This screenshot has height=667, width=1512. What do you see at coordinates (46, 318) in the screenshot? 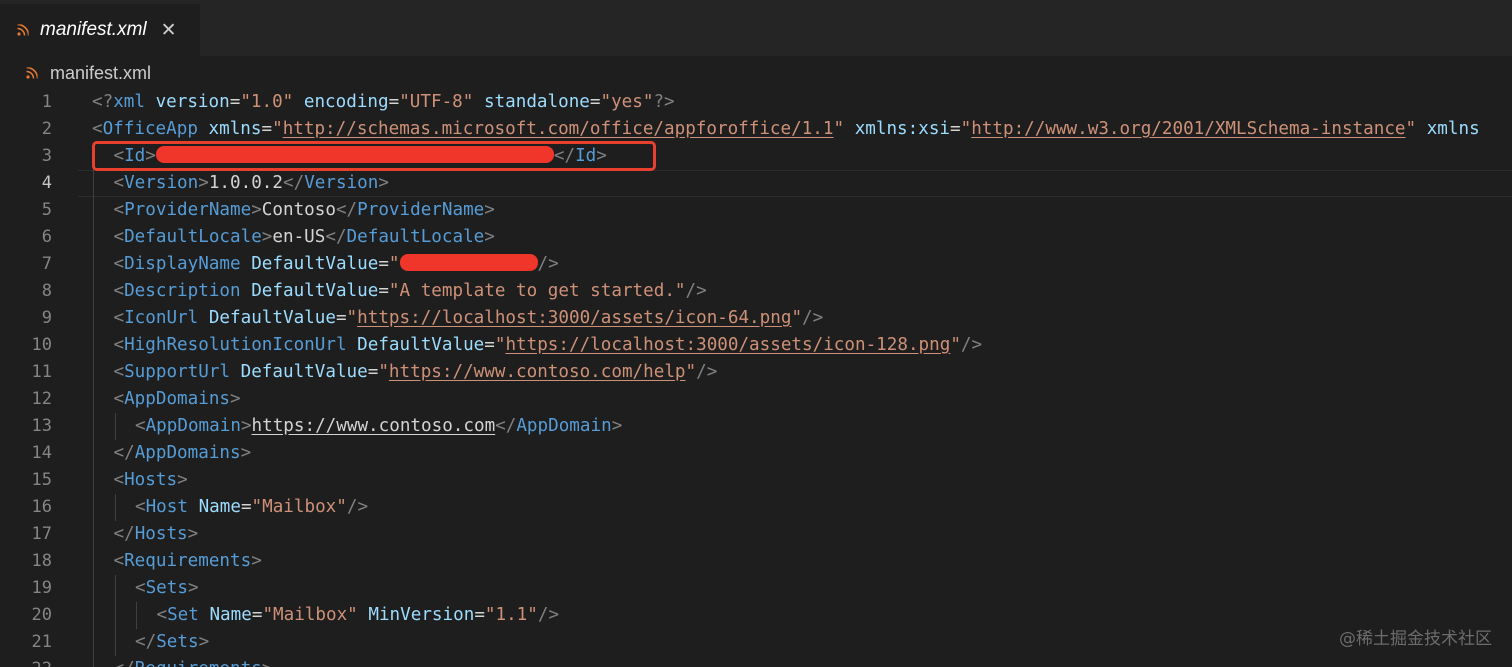
I see `line-number: 9` at bounding box center [46, 318].